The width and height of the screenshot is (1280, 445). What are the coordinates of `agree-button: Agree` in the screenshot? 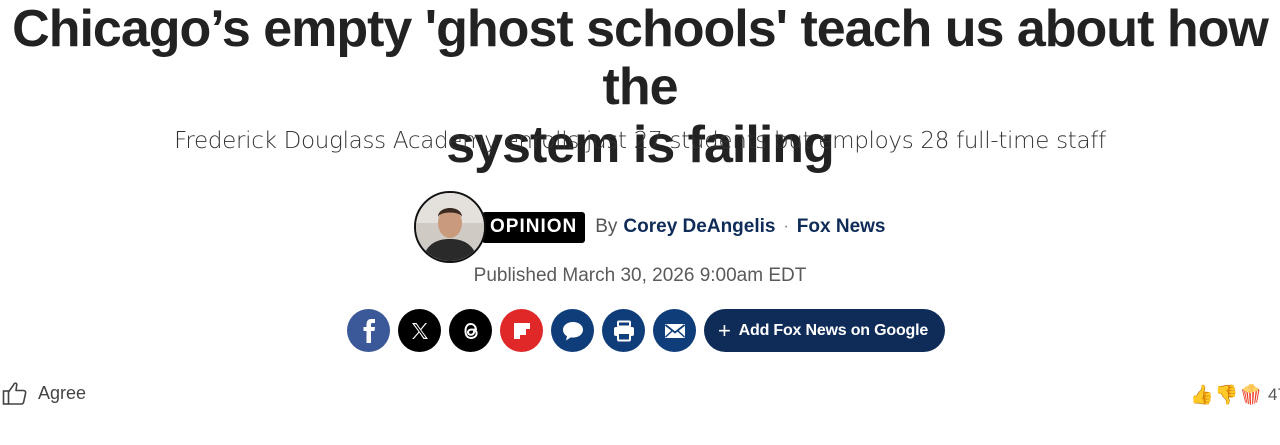 It's located at (44, 393).